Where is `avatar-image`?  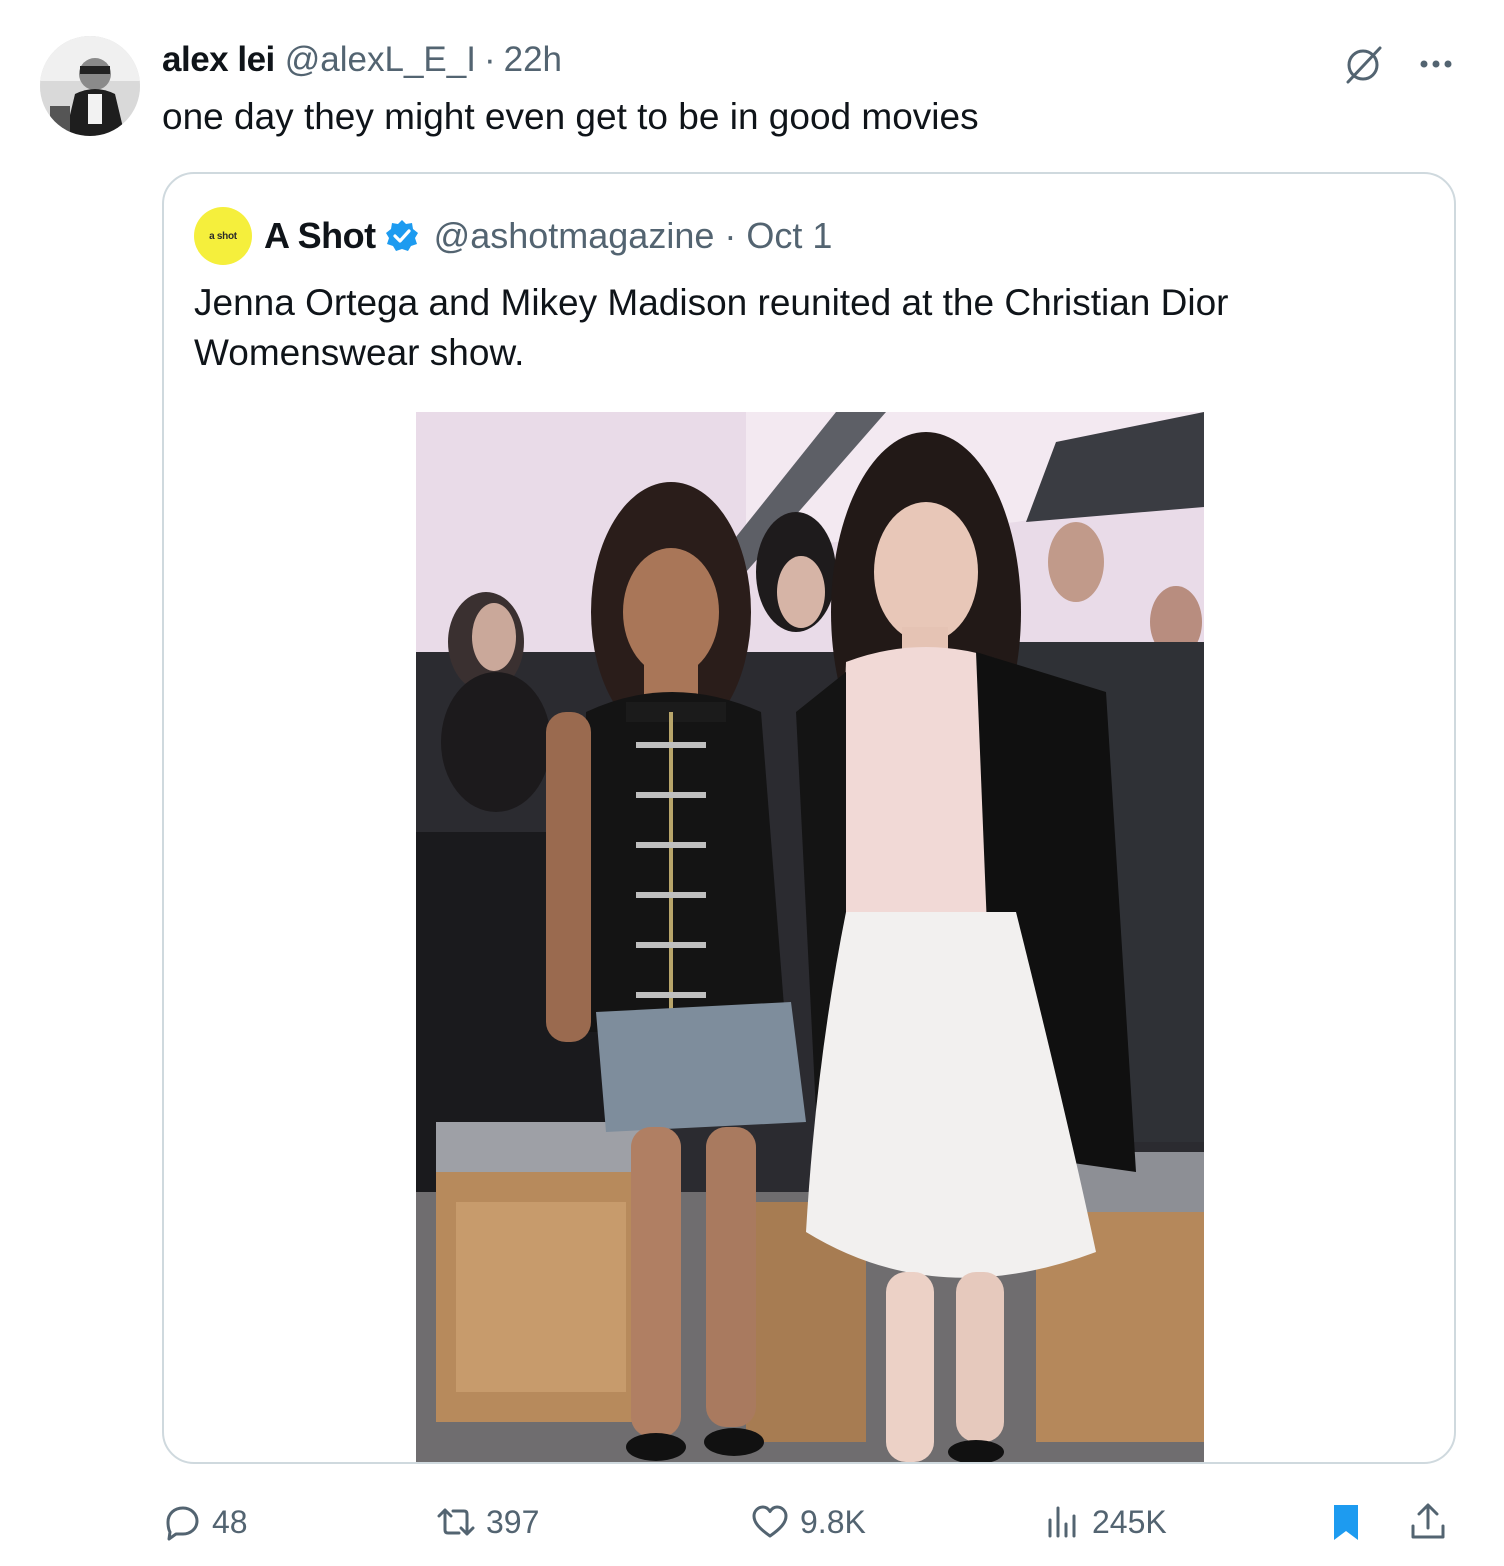
avatar-image is located at coordinates (90, 86).